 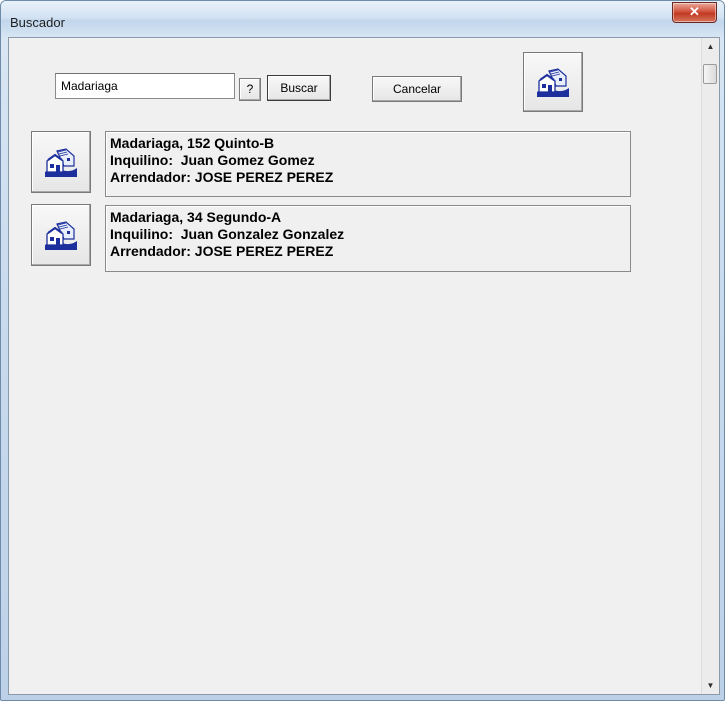 What do you see at coordinates (145, 86) in the screenshot?
I see `search-input` at bounding box center [145, 86].